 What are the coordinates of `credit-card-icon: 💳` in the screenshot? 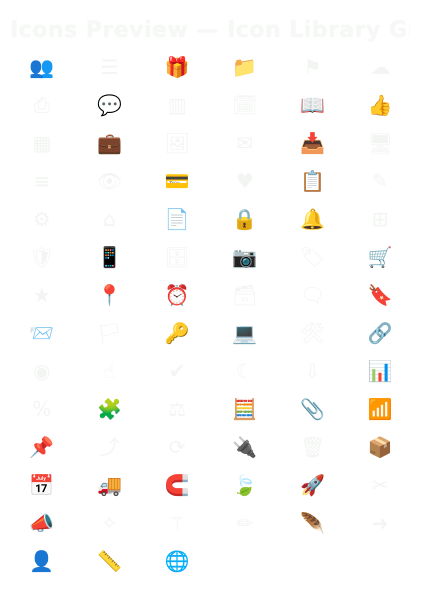 It's located at (177, 181).